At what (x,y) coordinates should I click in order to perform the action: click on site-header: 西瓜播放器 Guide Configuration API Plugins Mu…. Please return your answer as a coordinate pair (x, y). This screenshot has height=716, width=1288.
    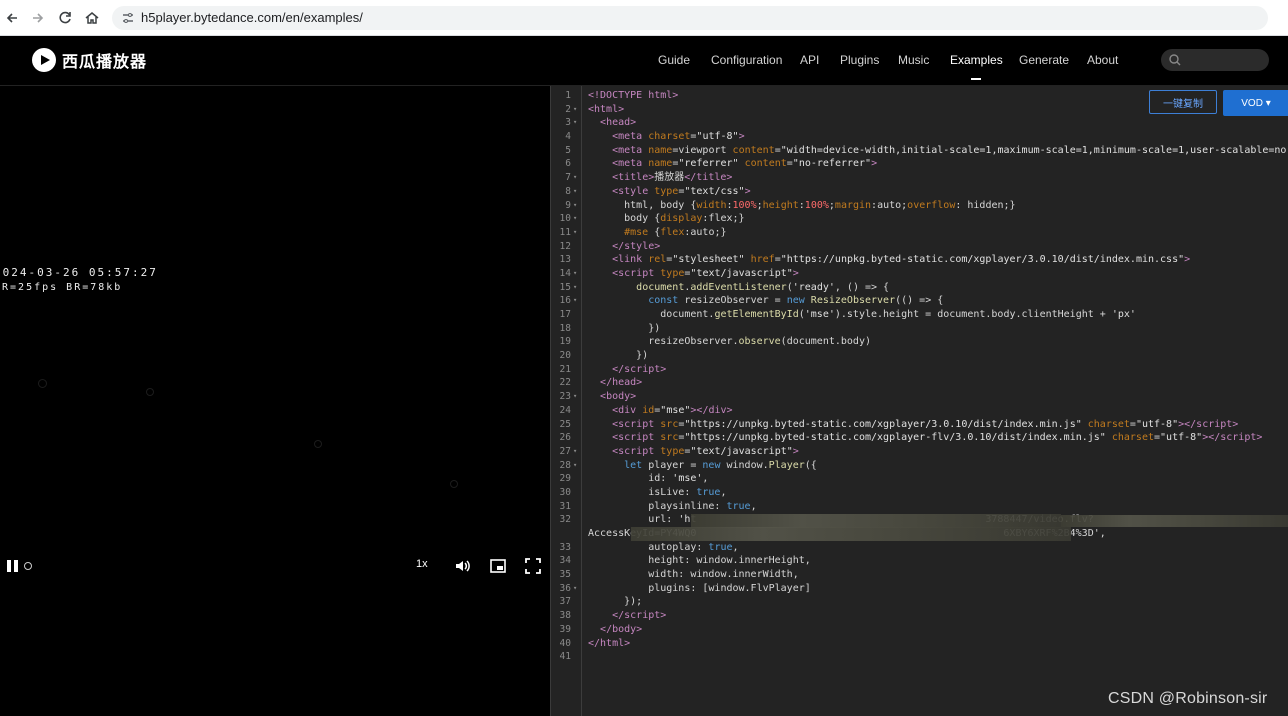
    Looking at the image, I should click on (644, 61).